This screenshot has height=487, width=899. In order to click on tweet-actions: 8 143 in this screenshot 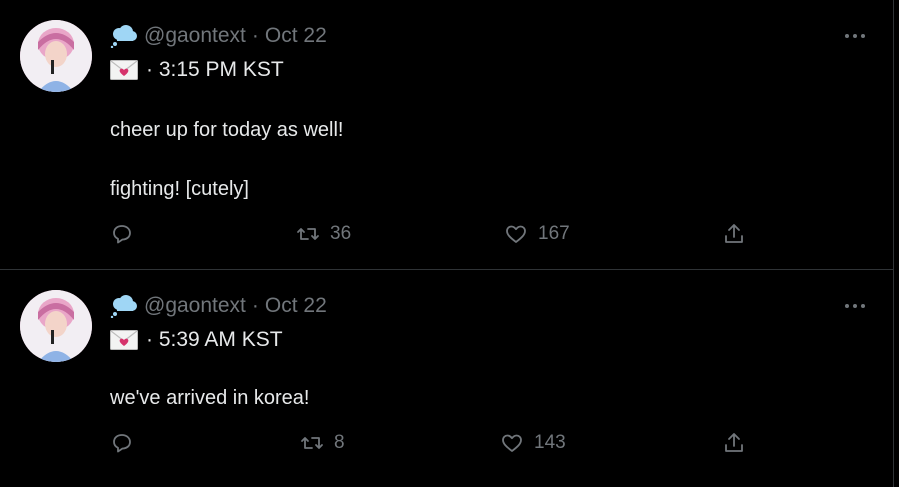, I will do `click(430, 447)`.